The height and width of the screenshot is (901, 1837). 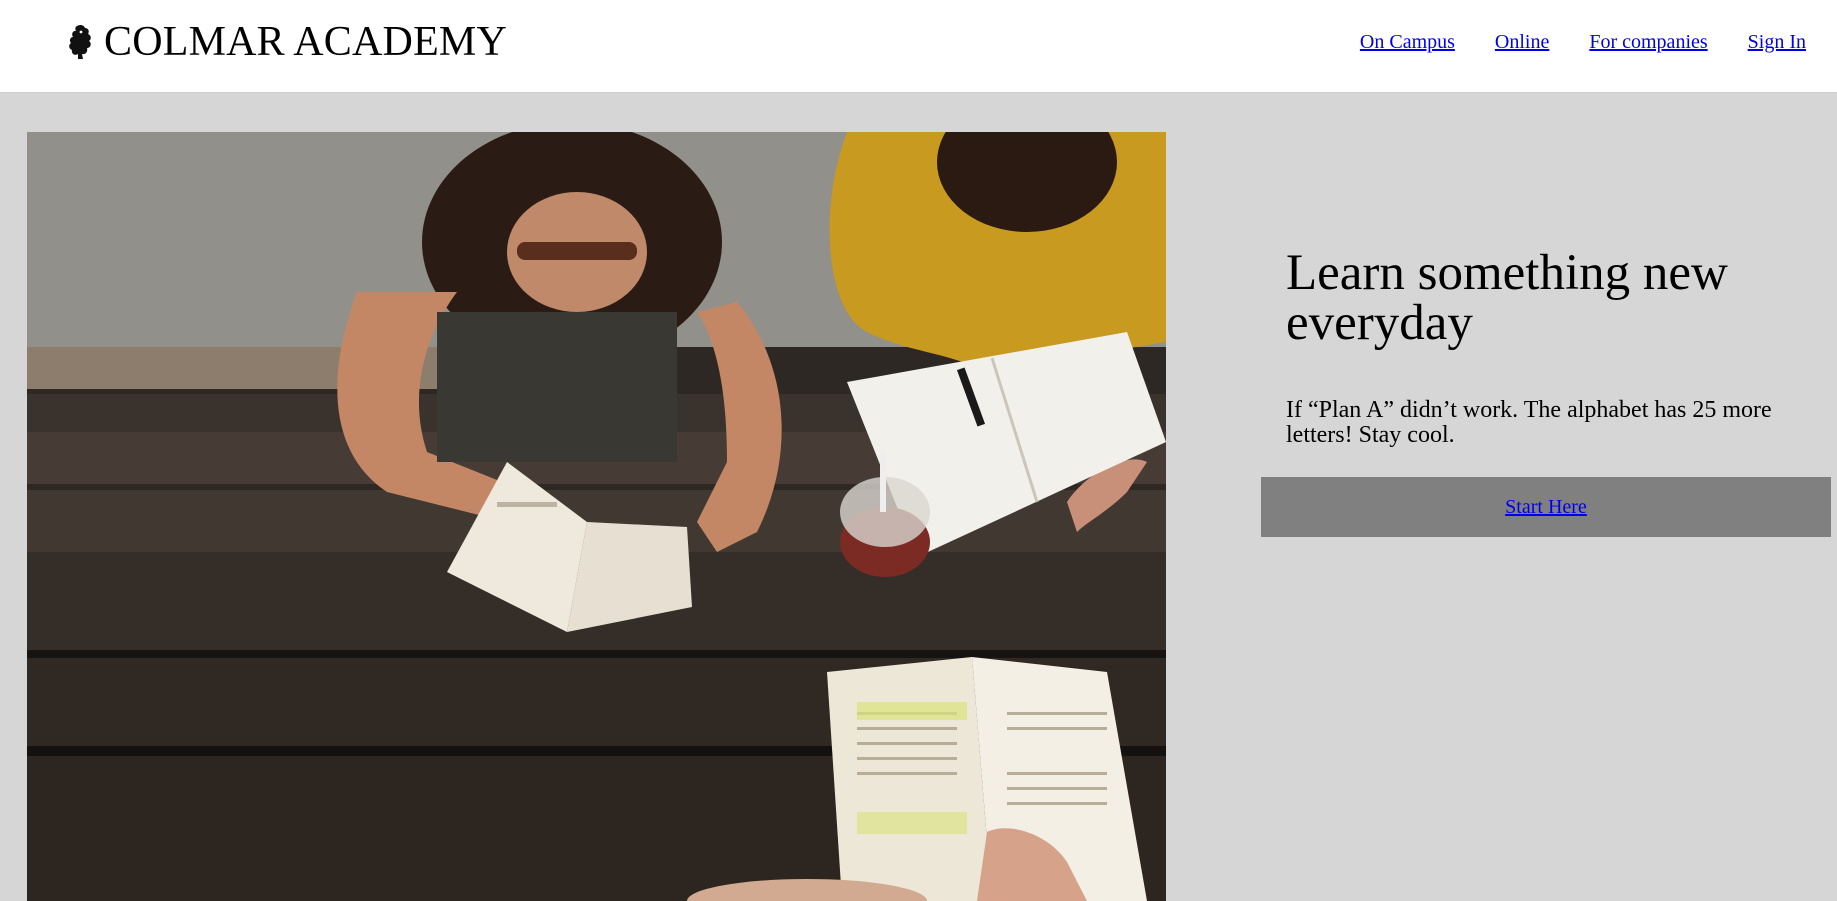 What do you see at coordinates (1648, 42) in the screenshot?
I see `nav-link-for-companies: For companies` at bounding box center [1648, 42].